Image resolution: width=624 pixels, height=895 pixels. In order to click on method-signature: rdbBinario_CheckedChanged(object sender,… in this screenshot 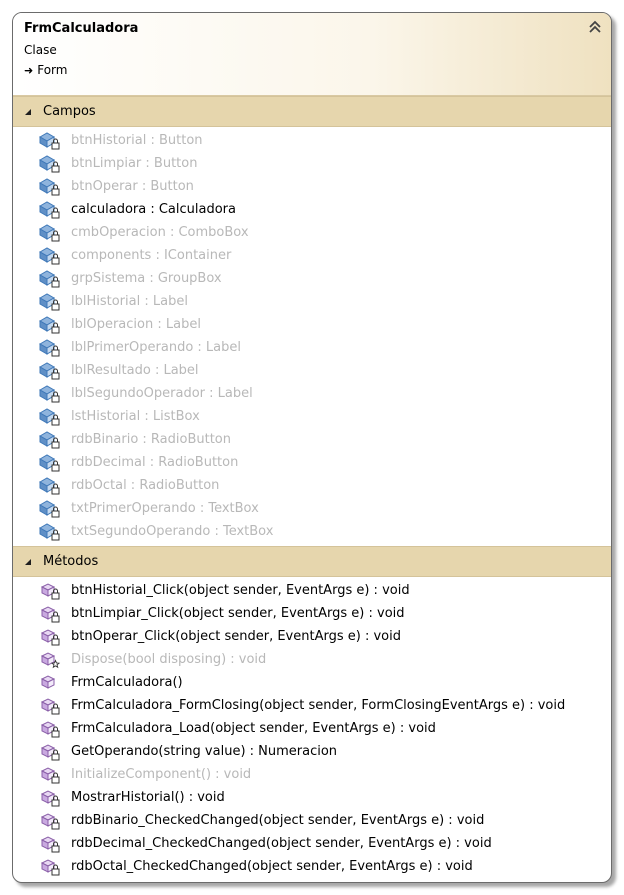, I will do `click(278, 820)`.